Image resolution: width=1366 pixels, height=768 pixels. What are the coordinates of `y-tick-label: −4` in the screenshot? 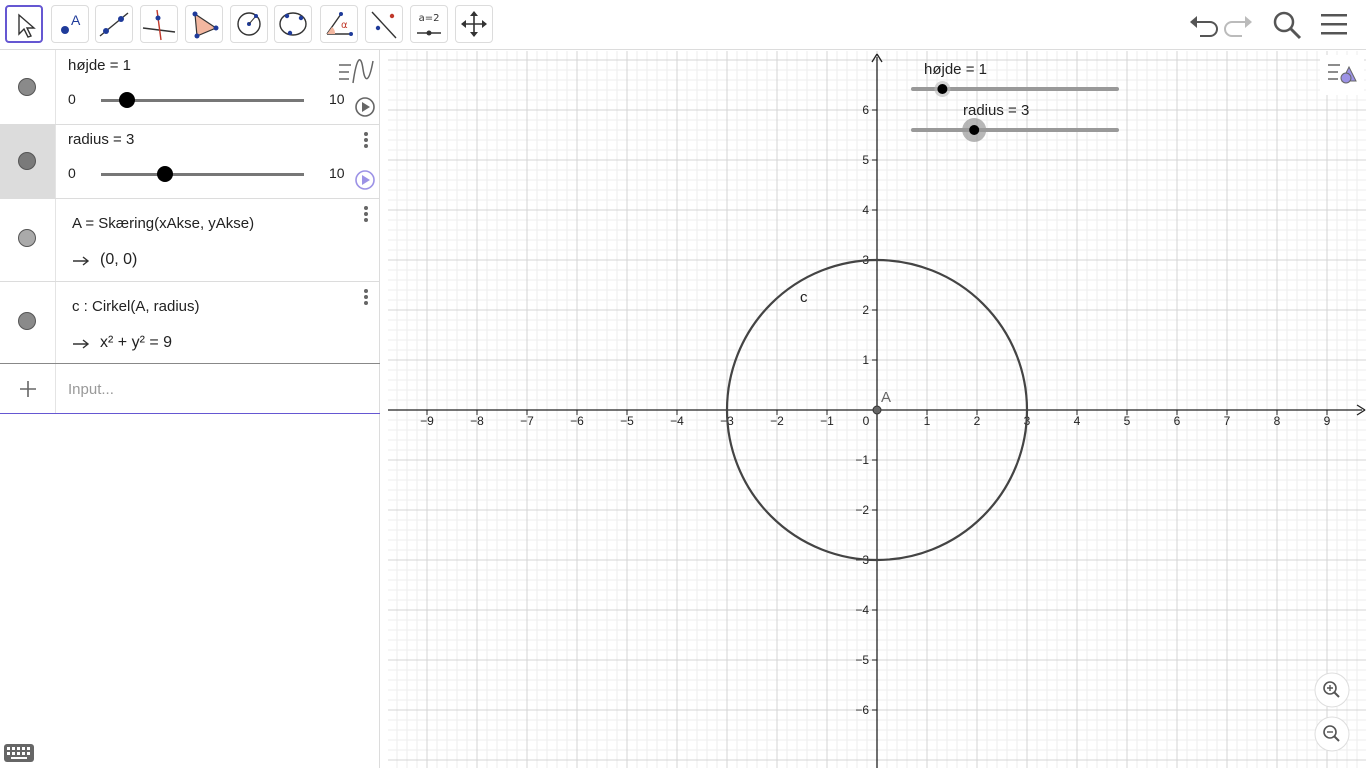 It's located at (862, 610).